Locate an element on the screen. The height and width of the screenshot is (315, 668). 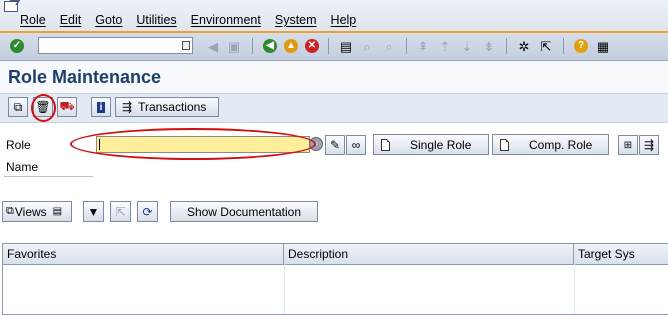
column-header-description: Description is located at coordinates (429, 254).